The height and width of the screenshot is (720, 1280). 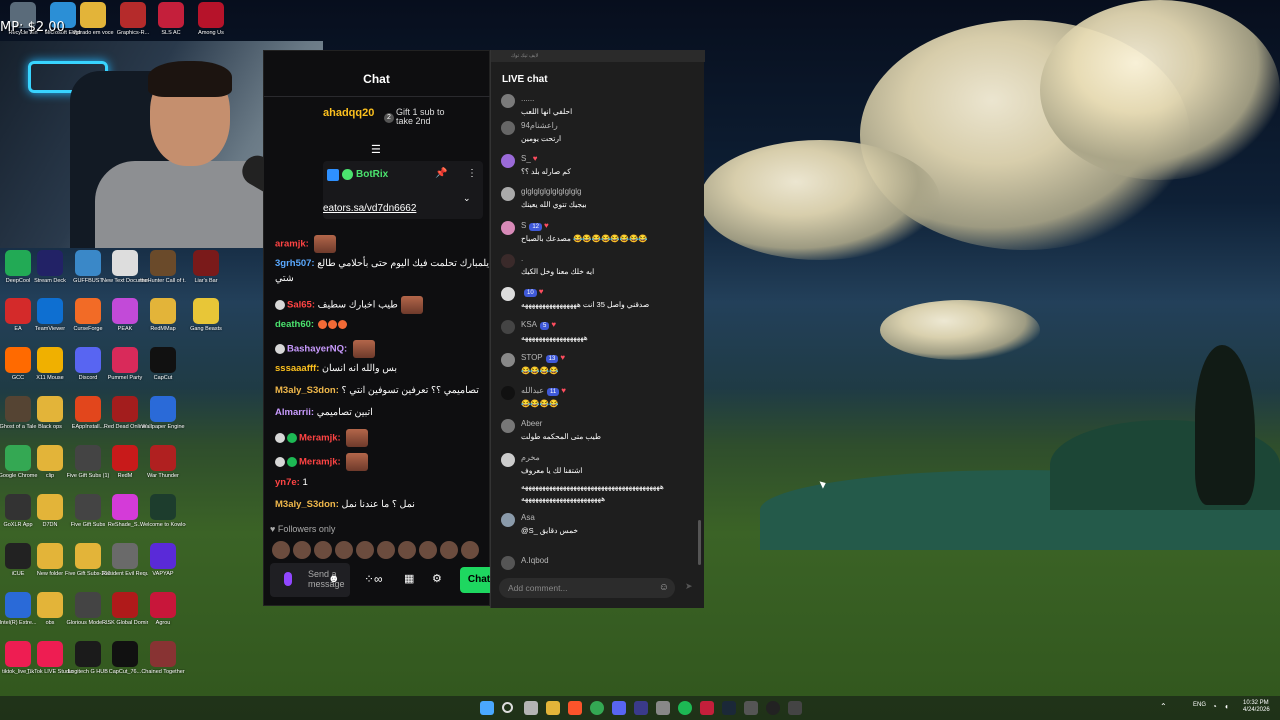 I want to click on discord-icon, so click(x=619, y=708).